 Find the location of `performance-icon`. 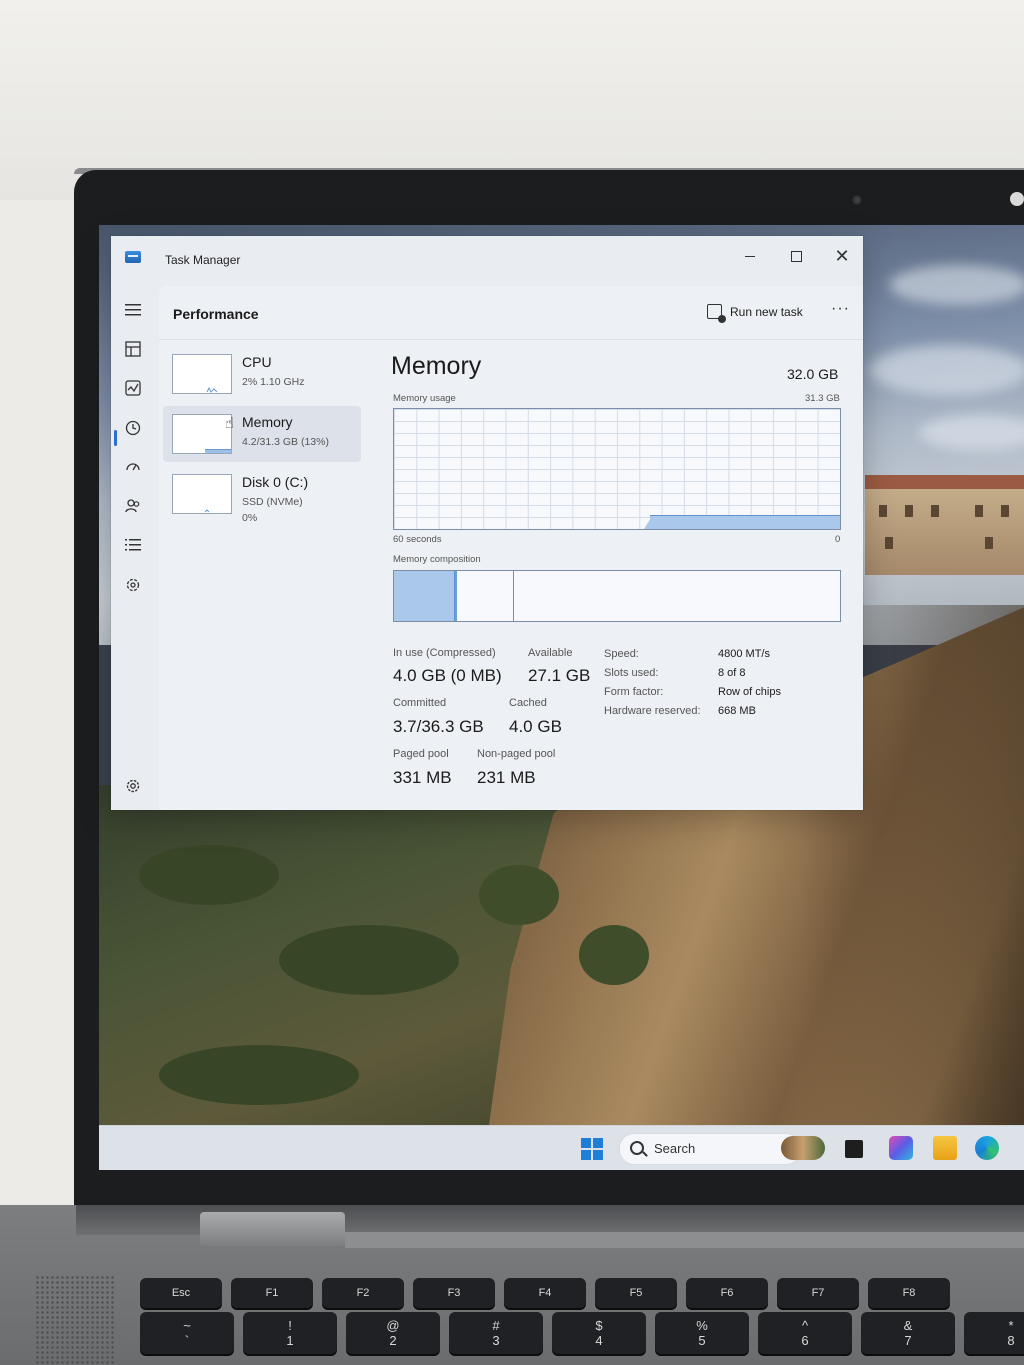

performance-icon is located at coordinates (133, 388).